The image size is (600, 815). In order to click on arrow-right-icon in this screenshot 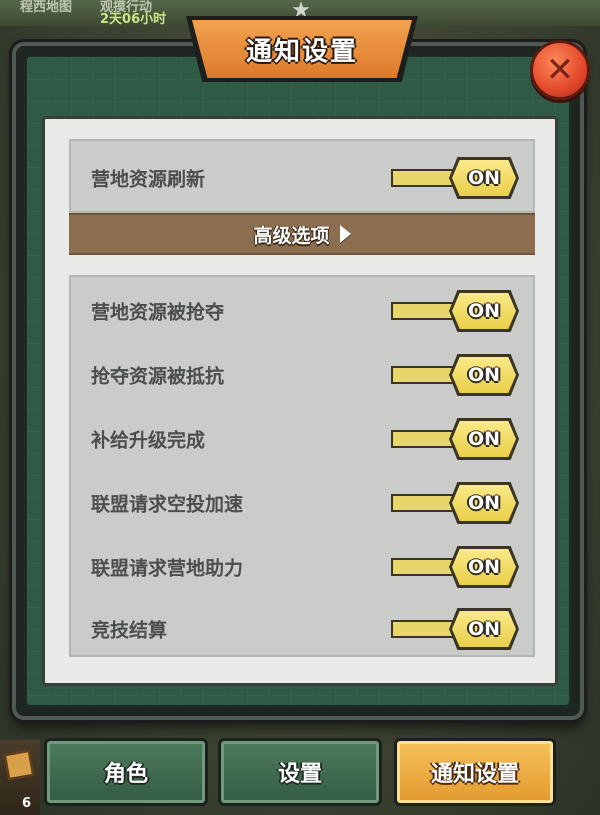, I will do `click(345, 234)`.